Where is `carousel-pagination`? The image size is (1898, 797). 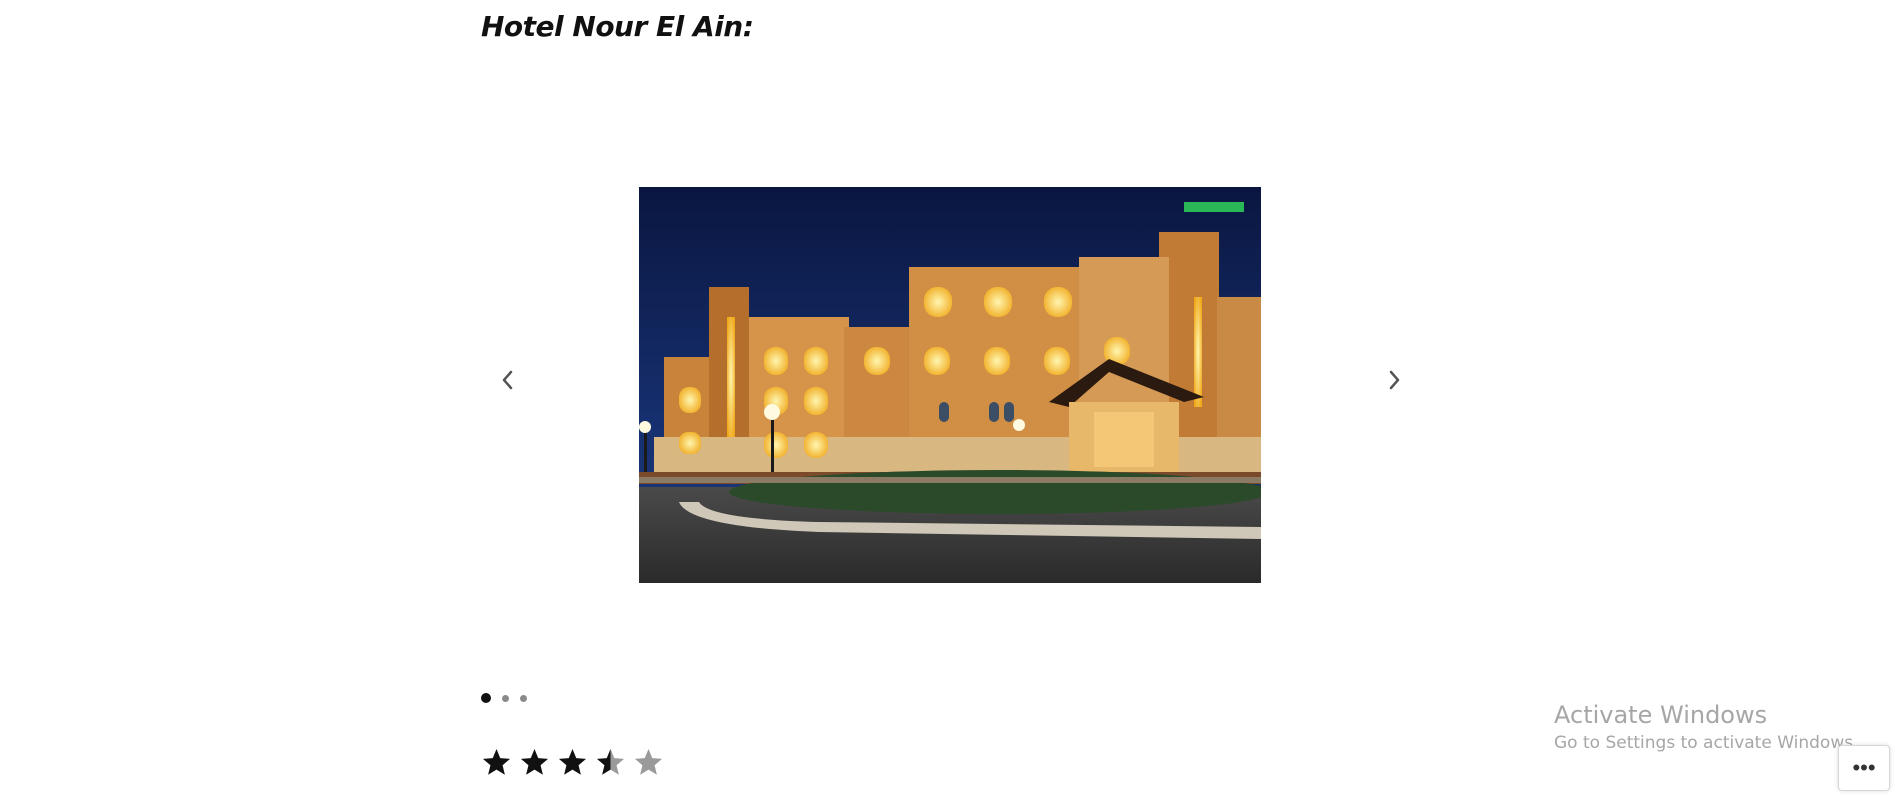 carousel-pagination is located at coordinates (504, 698).